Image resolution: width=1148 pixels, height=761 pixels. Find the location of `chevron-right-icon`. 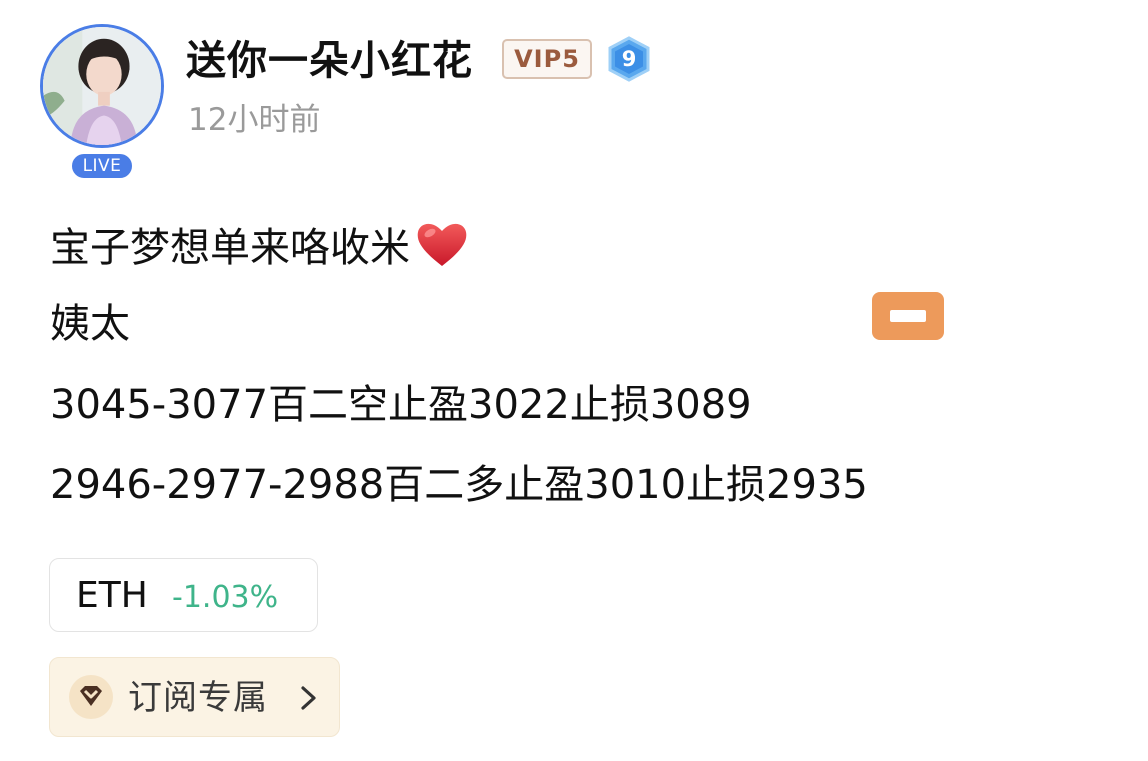

chevron-right-icon is located at coordinates (308, 698).